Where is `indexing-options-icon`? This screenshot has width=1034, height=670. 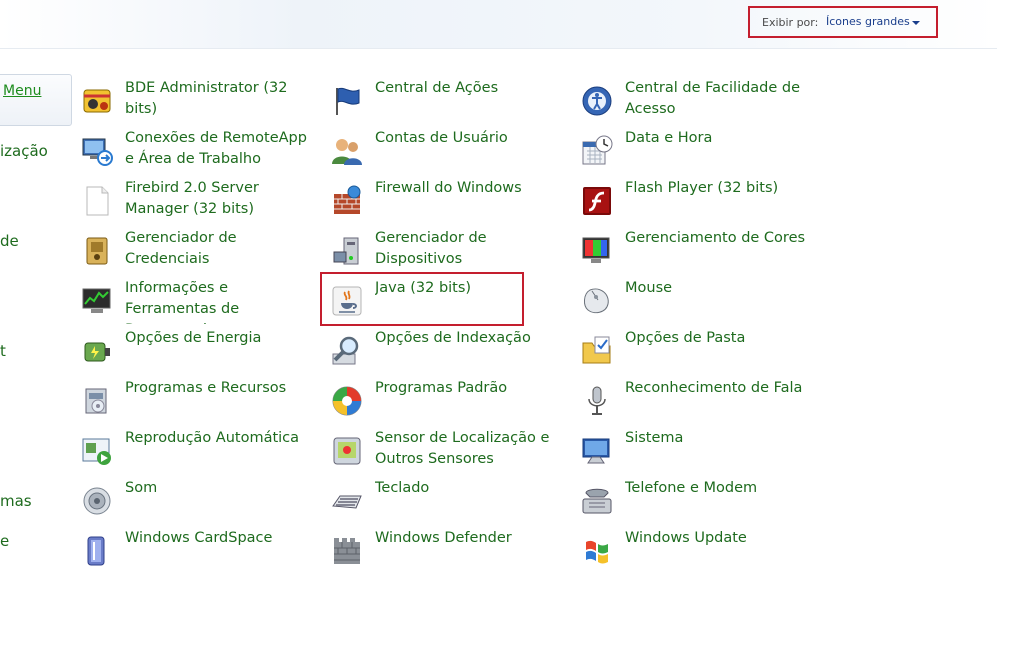
indexing-options-icon is located at coordinates (347, 351).